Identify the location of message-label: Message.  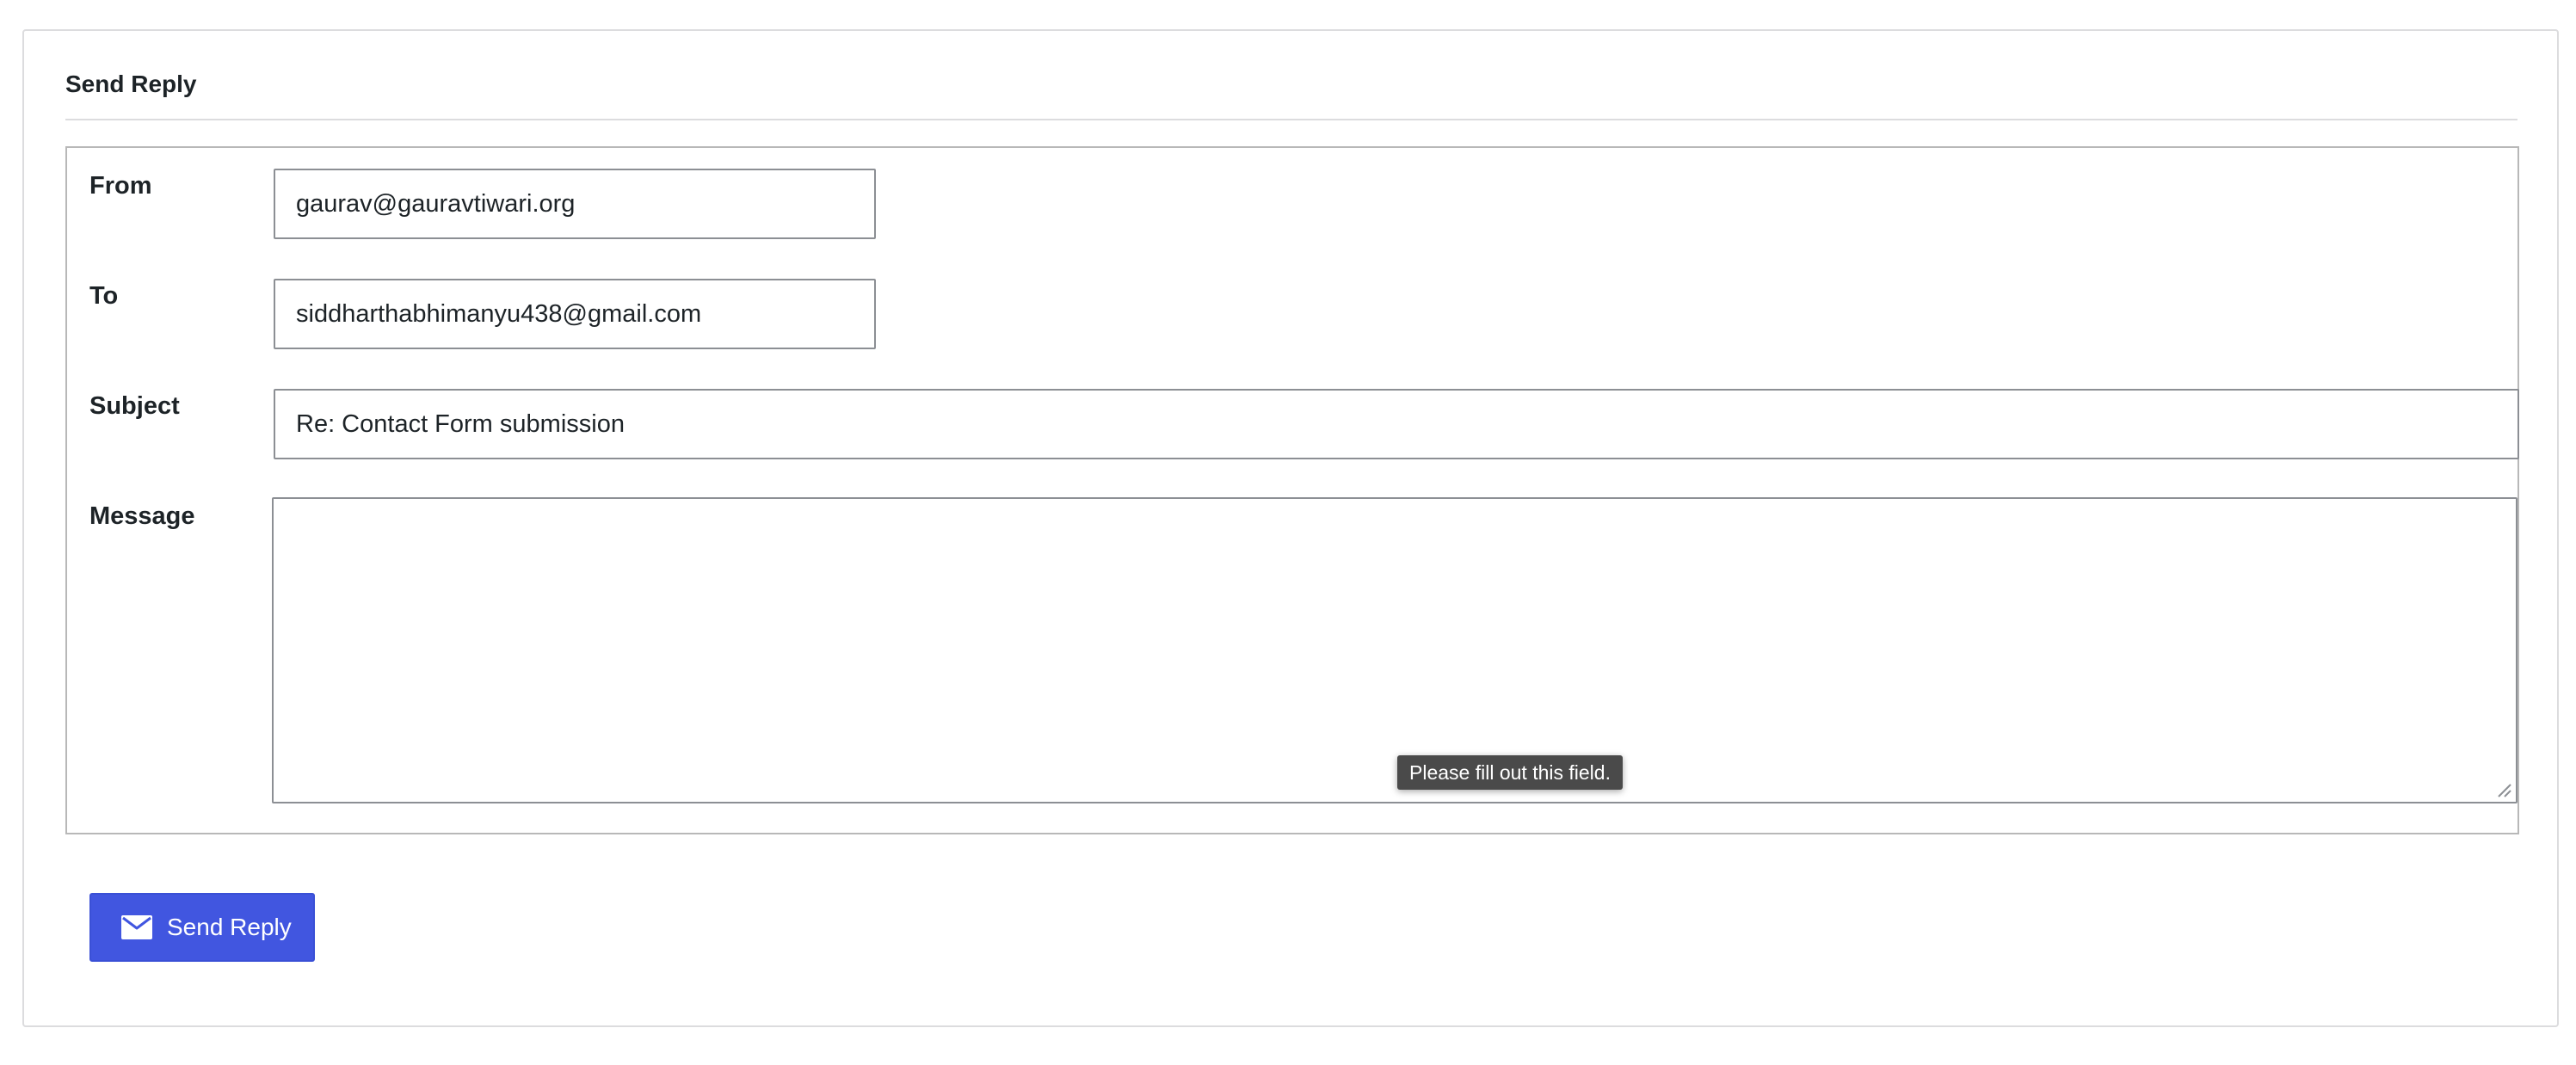
(142, 516).